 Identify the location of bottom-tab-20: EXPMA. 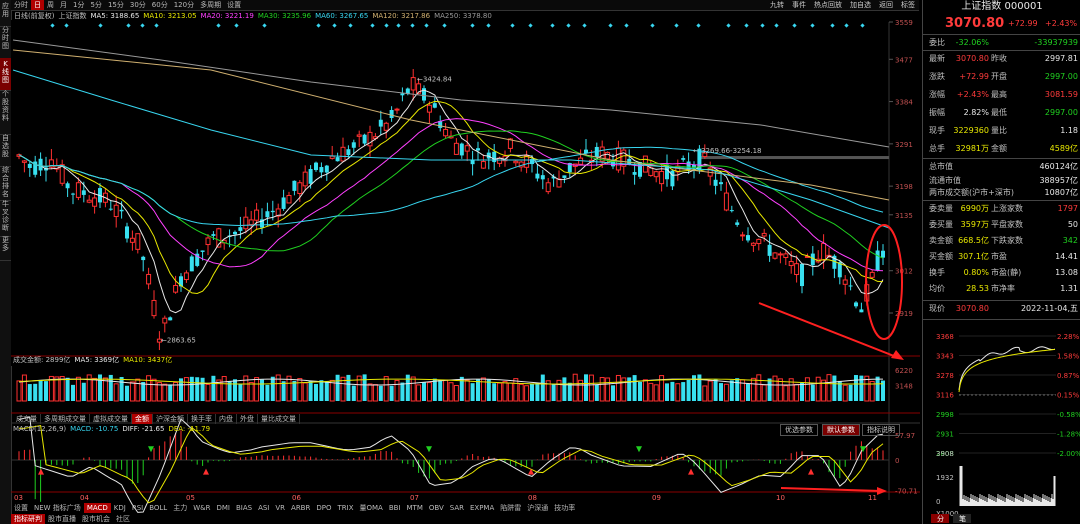
(482, 508).